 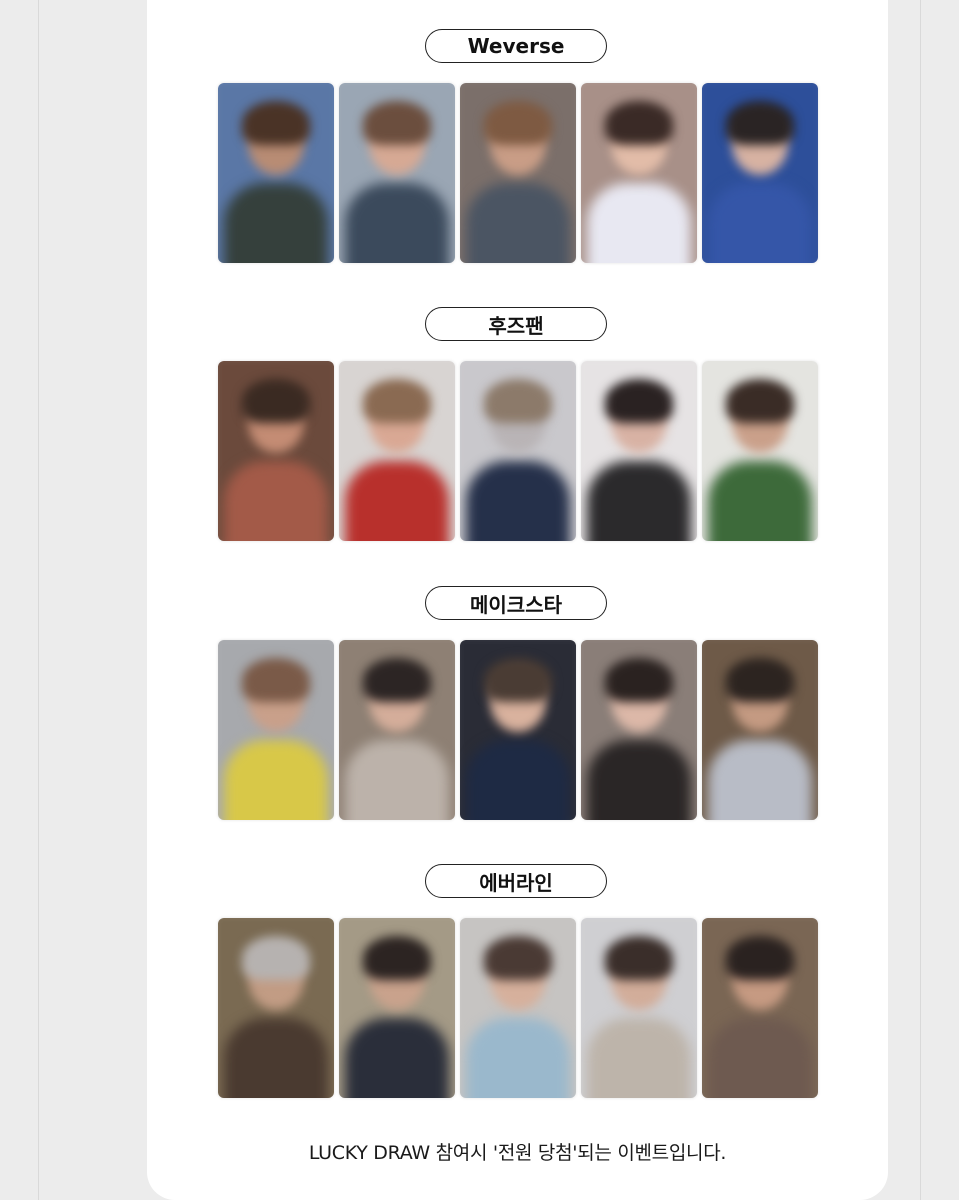 What do you see at coordinates (516, 603) in the screenshot?
I see `section-label-pill: 메이크스타` at bounding box center [516, 603].